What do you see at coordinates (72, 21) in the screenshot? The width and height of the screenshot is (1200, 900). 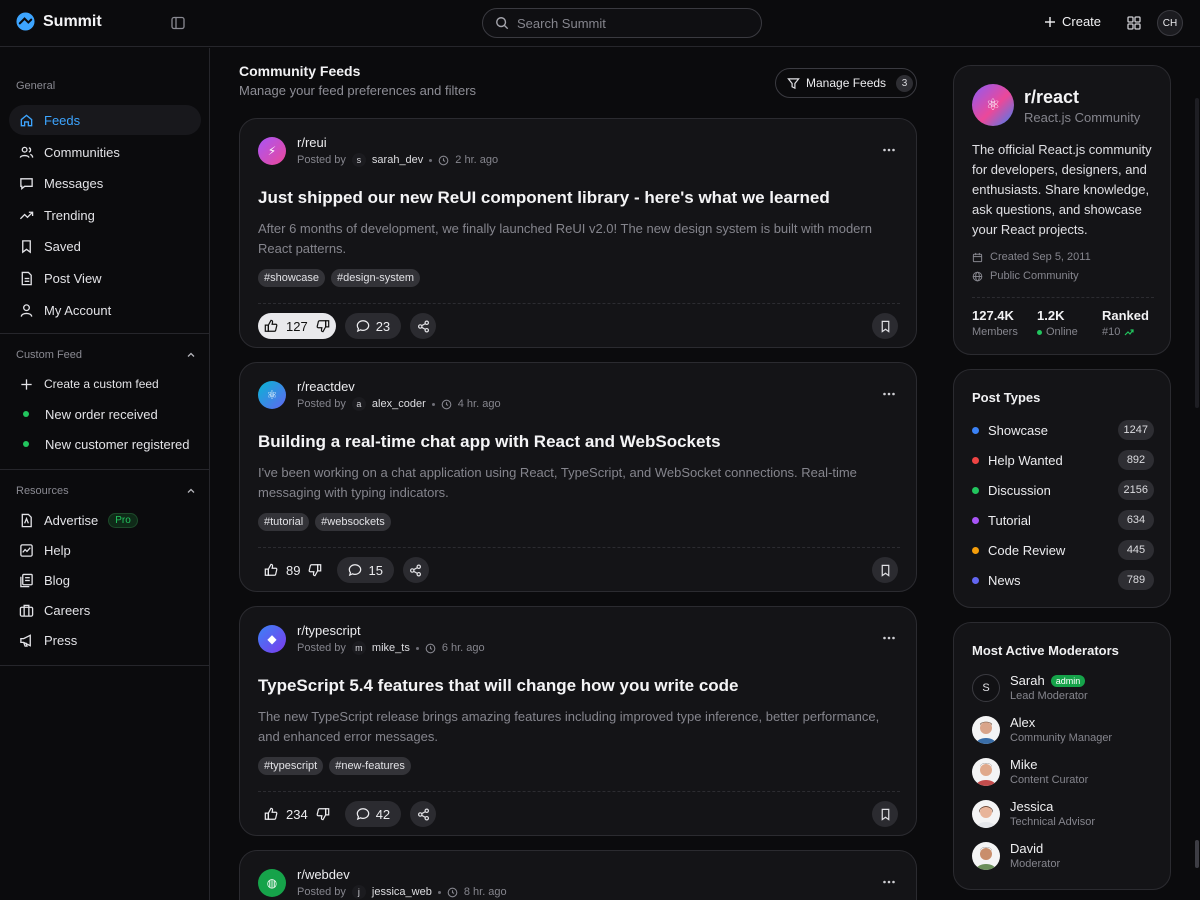 I see `app-name: Summit` at bounding box center [72, 21].